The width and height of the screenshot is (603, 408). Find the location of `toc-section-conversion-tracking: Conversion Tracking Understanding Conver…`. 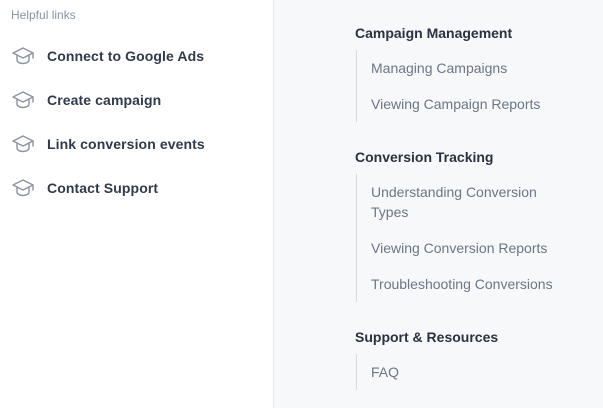

toc-section-conversion-tracking: Conversion Tracking Understanding Conver… is located at coordinates (465, 223).